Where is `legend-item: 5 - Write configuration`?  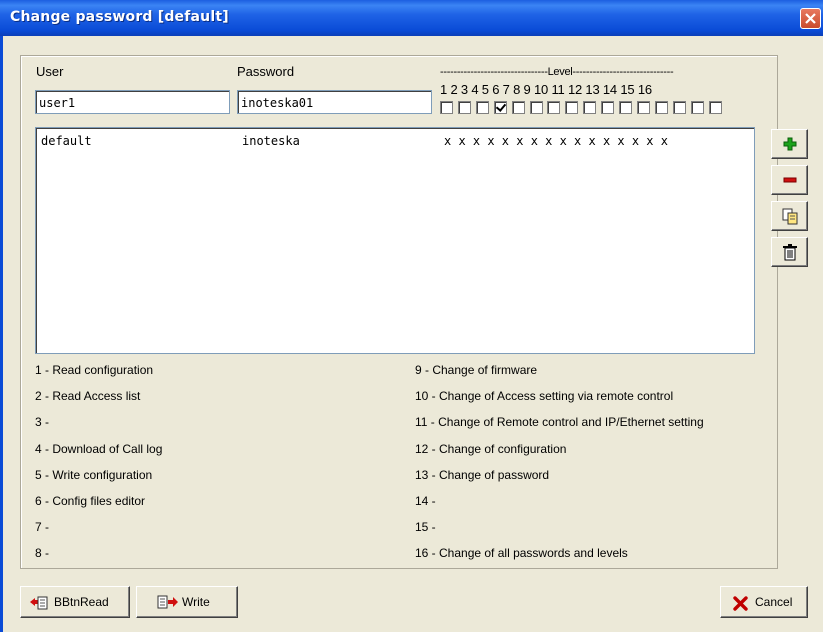 legend-item: 5 - Write configuration is located at coordinates (94, 474).